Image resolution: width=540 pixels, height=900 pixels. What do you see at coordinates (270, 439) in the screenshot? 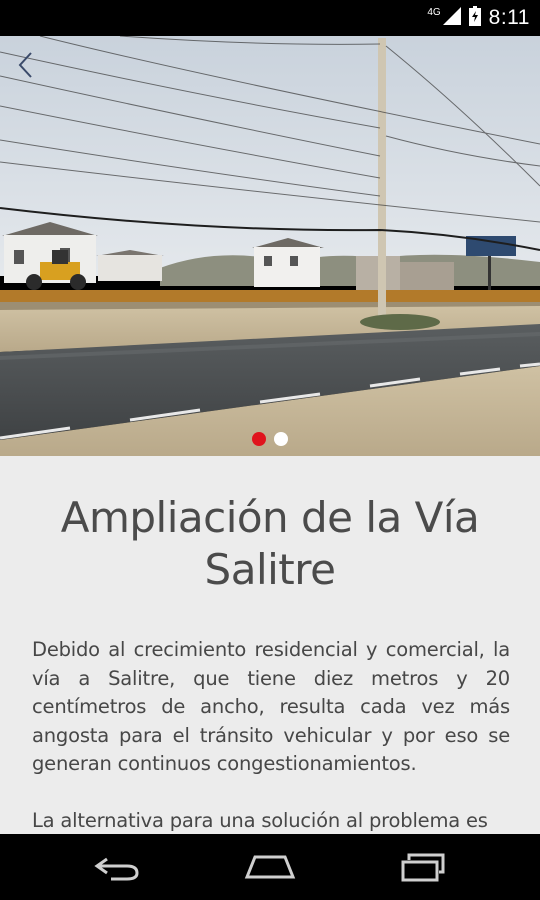
I see `image-pager-indicator` at bounding box center [270, 439].